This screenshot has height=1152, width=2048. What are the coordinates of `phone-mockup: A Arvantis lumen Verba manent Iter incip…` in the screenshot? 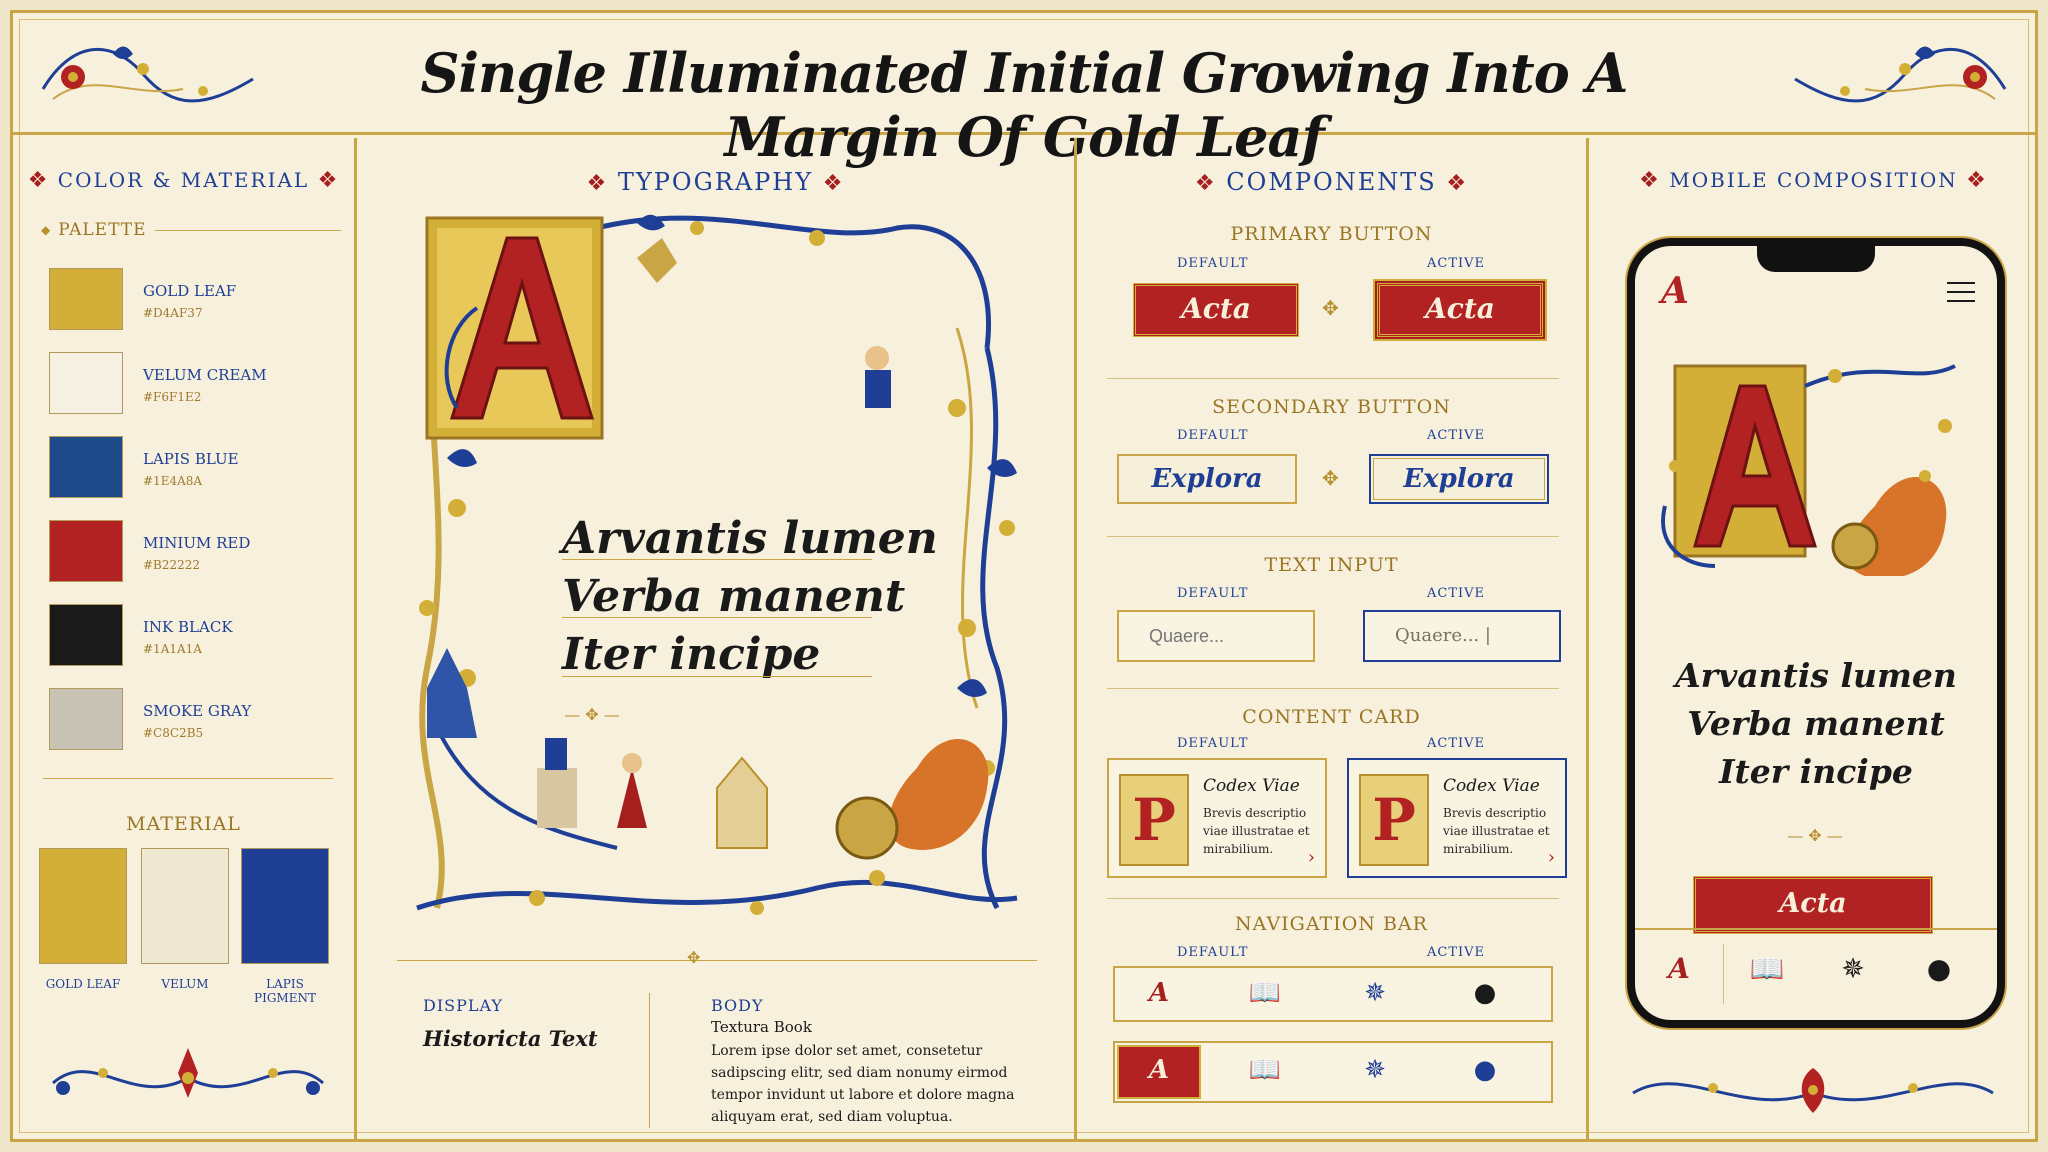 It's located at (1816, 633).